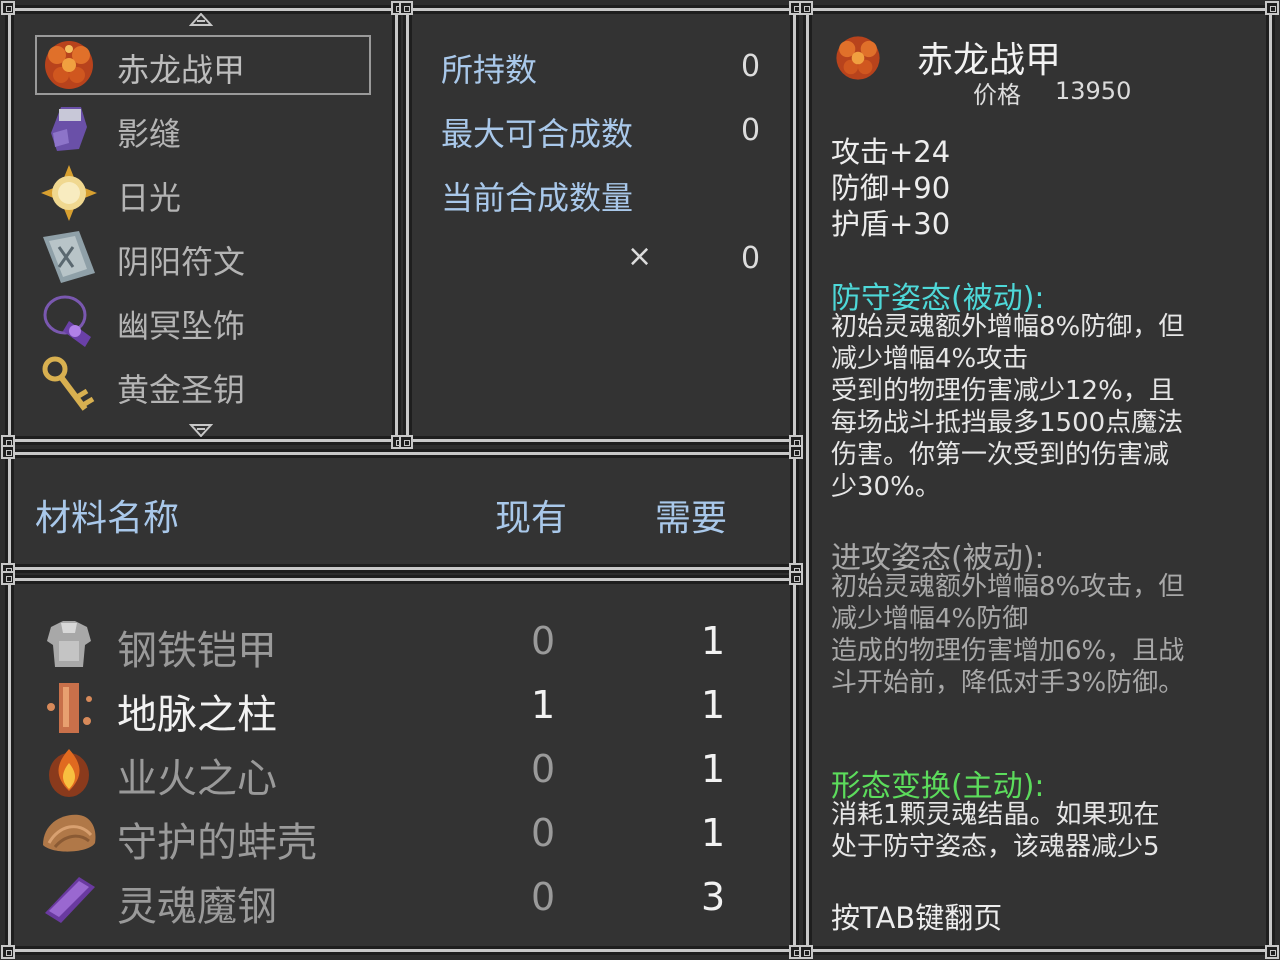 The image size is (1280, 960). What do you see at coordinates (149, 134) in the screenshot?
I see `item-label: 影缝` at bounding box center [149, 134].